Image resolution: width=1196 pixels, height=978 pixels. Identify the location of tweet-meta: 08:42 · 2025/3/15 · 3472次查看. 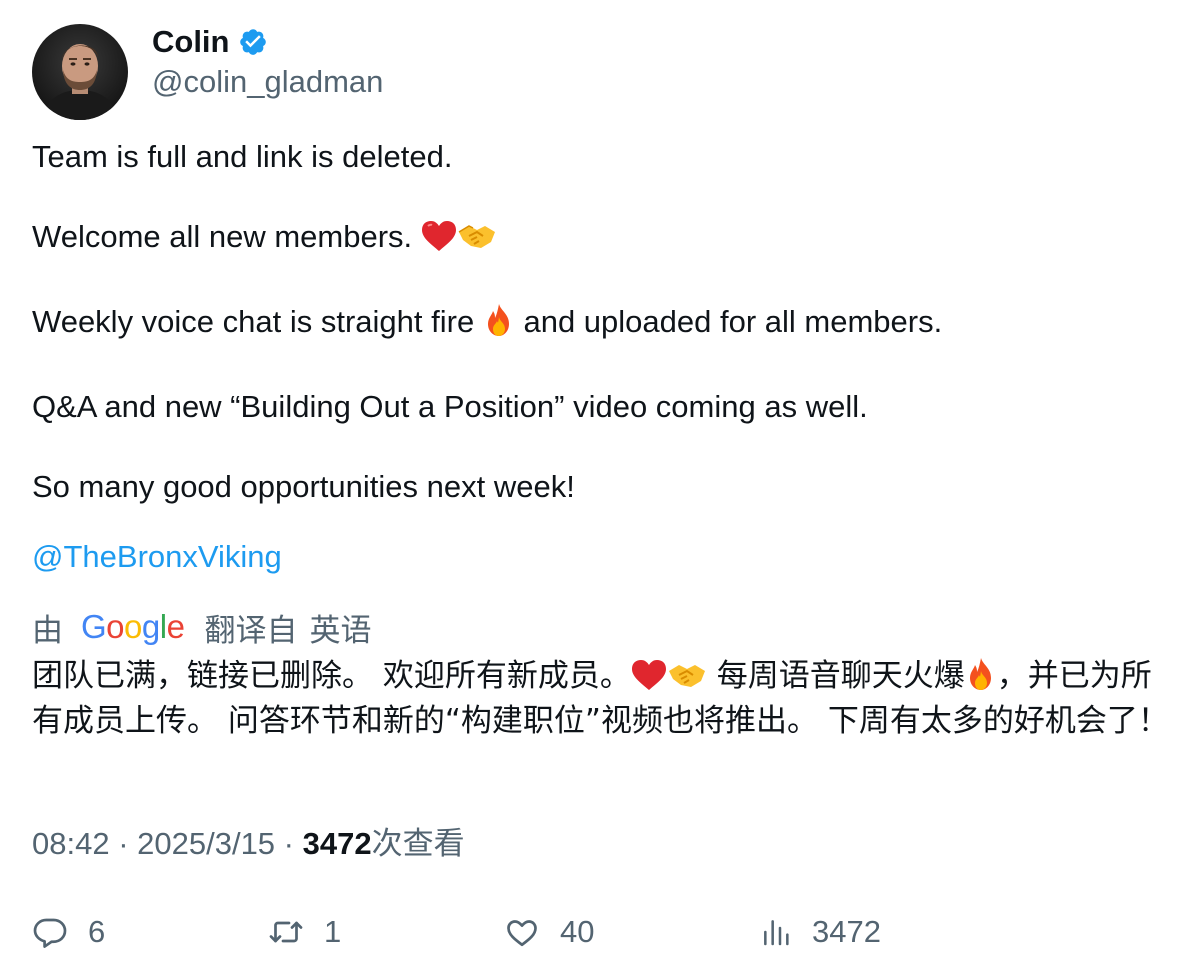
(248, 844).